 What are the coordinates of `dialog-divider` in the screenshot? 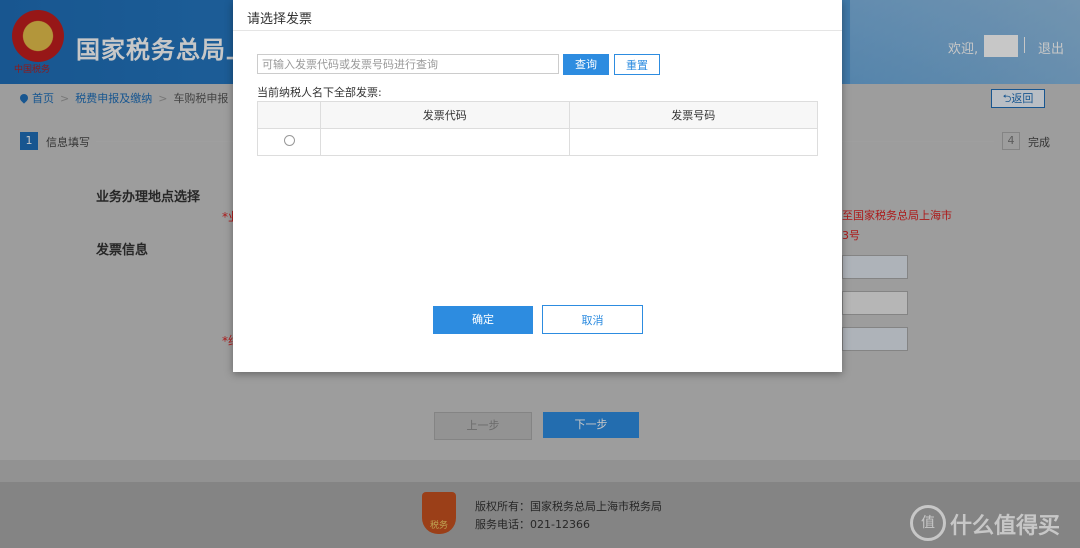 It's located at (537, 30).